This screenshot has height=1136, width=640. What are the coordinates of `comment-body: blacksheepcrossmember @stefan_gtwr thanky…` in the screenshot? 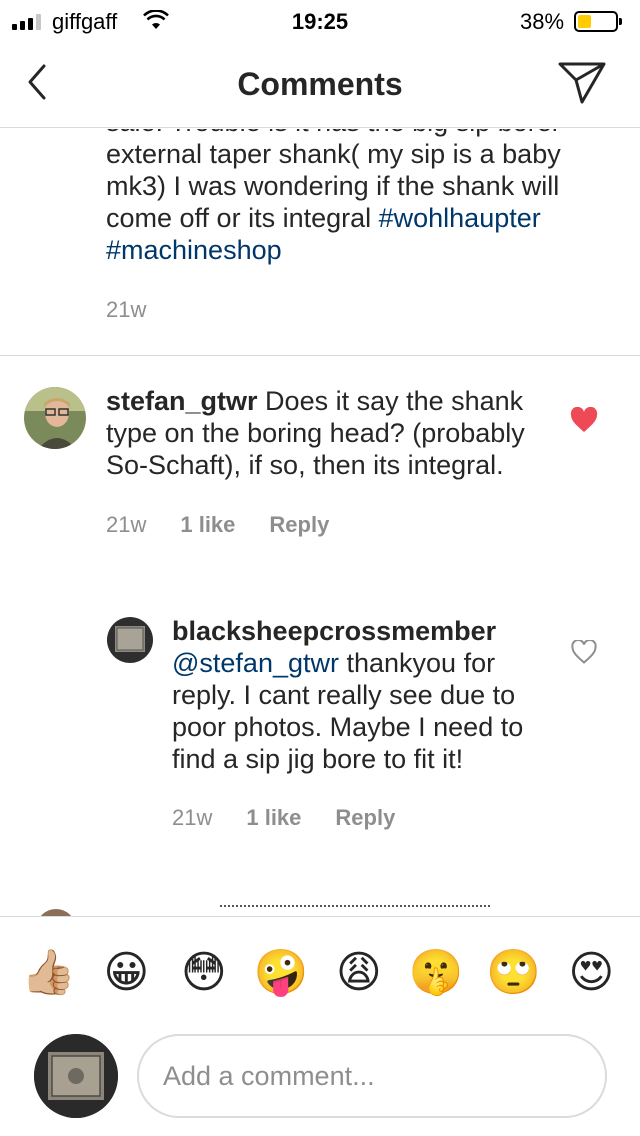 It's located at (362, 723).